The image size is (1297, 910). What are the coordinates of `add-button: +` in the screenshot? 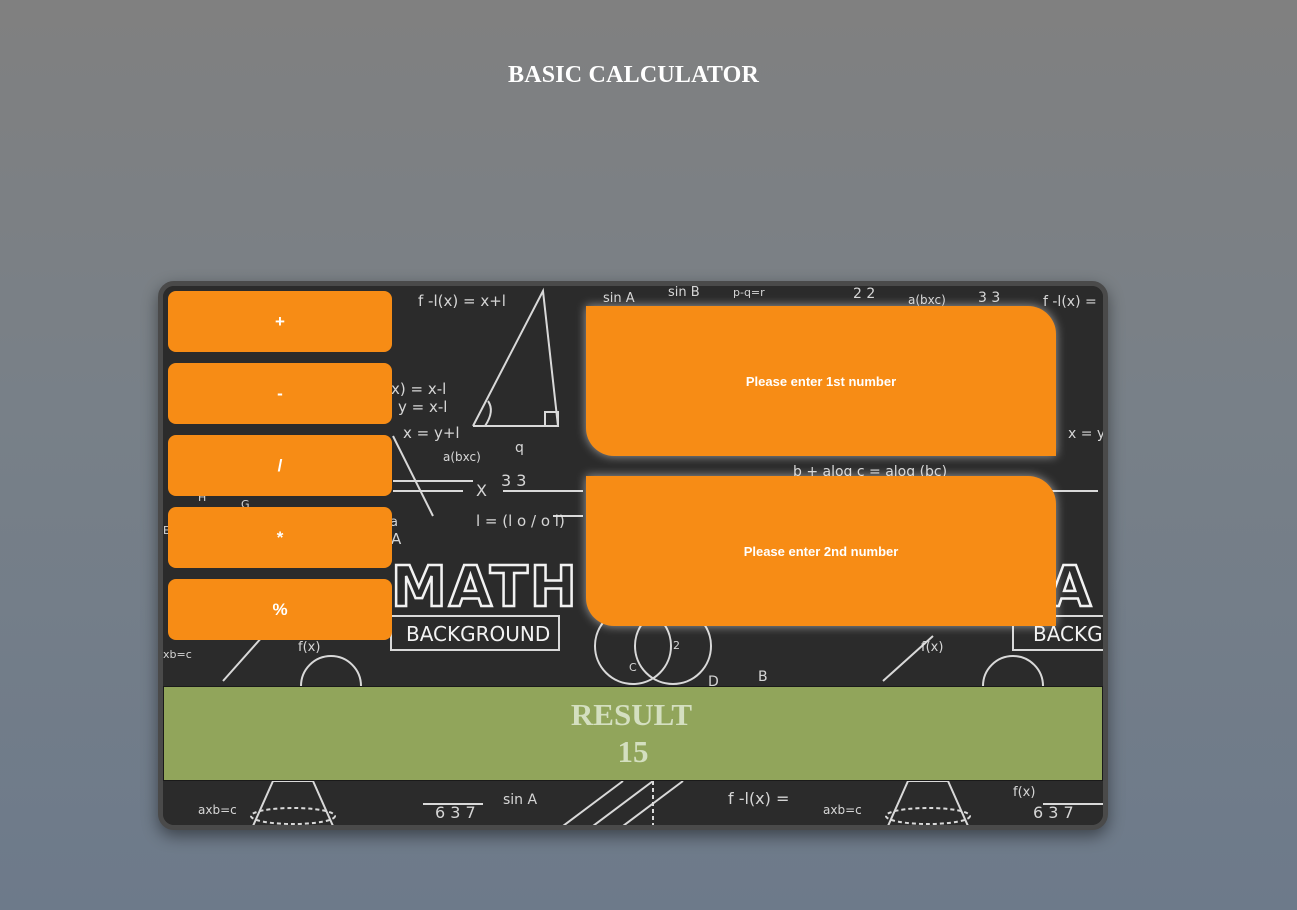 It's located at (280, 321).